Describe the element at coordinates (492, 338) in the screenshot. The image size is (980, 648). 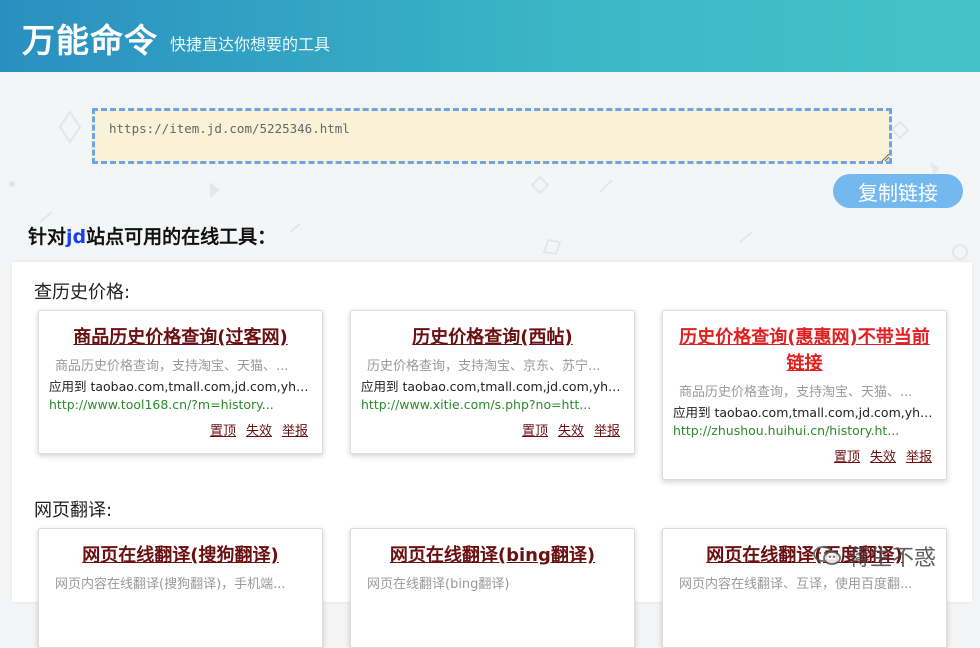
I see `tool-card-title: 历史价格查询(西帖)` at that location.